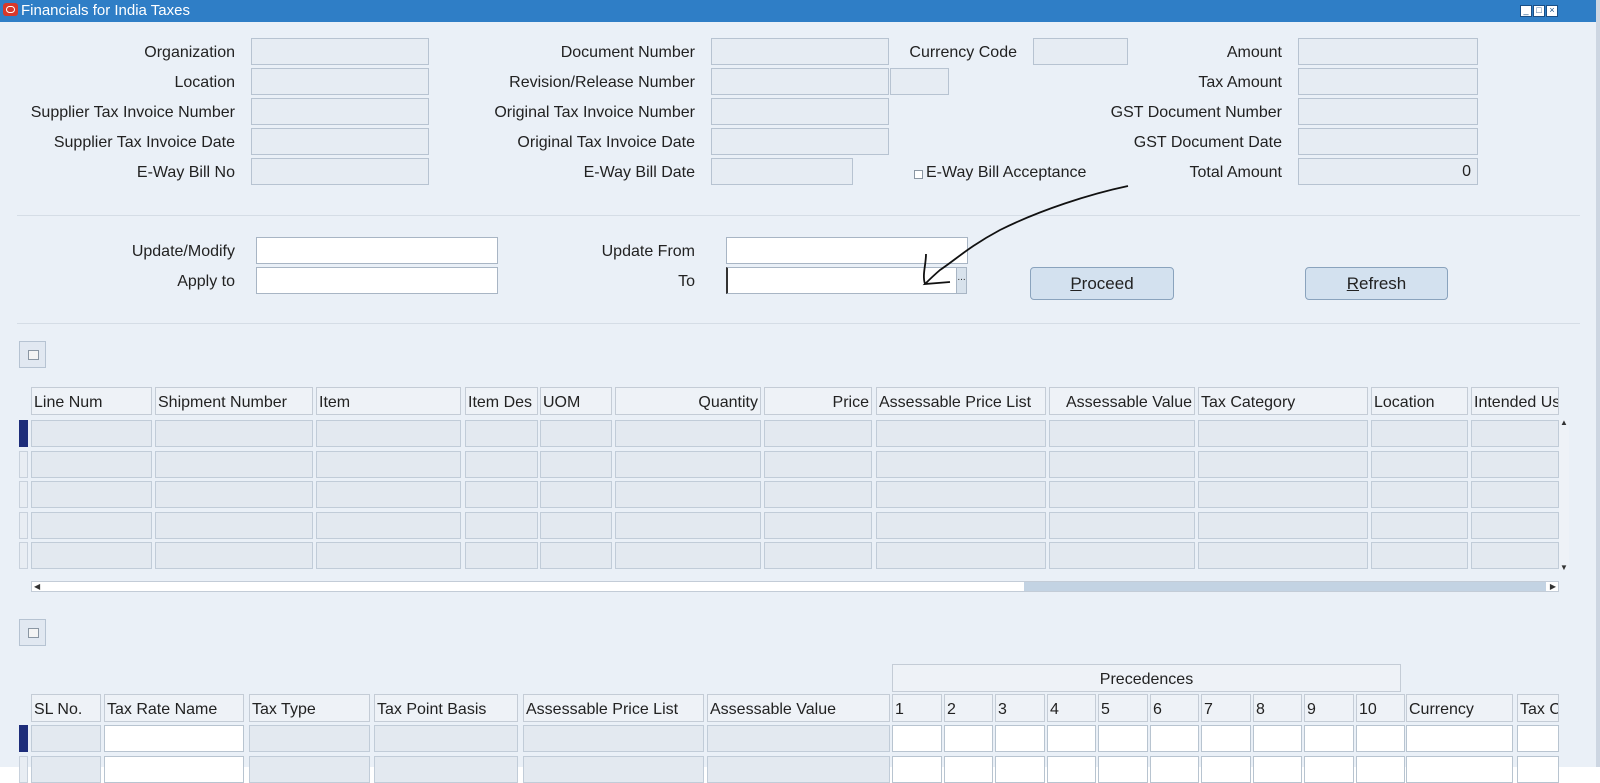 The height and width of the screenshot is (783, 1600). What do you see at coordinates (32, 354) in the screenshot?
I see `folder-tools-icon` at bounding box center [32, 354].